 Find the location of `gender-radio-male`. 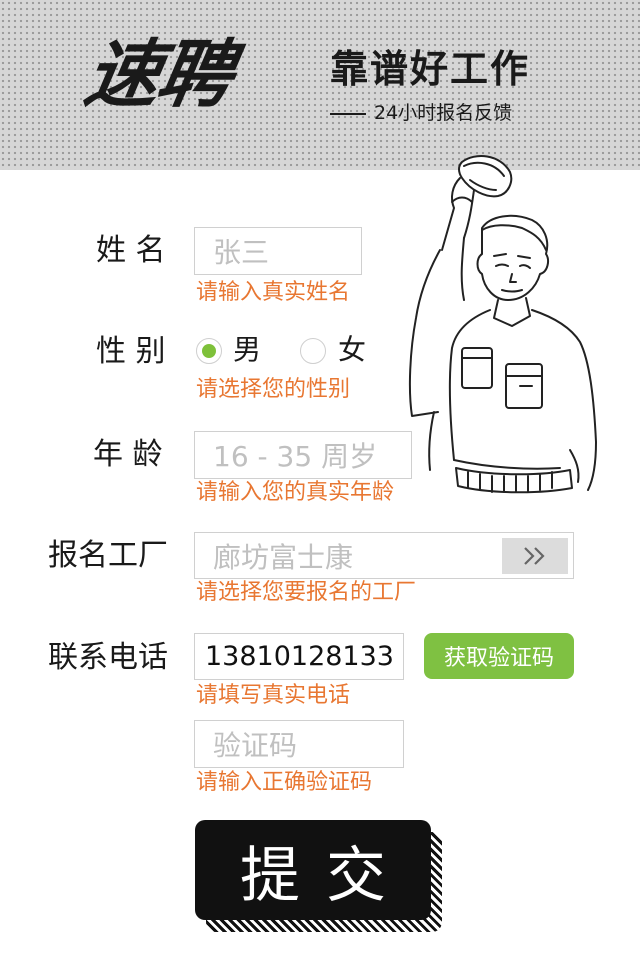

gender-radio-male is located at coordinates (209, 351).